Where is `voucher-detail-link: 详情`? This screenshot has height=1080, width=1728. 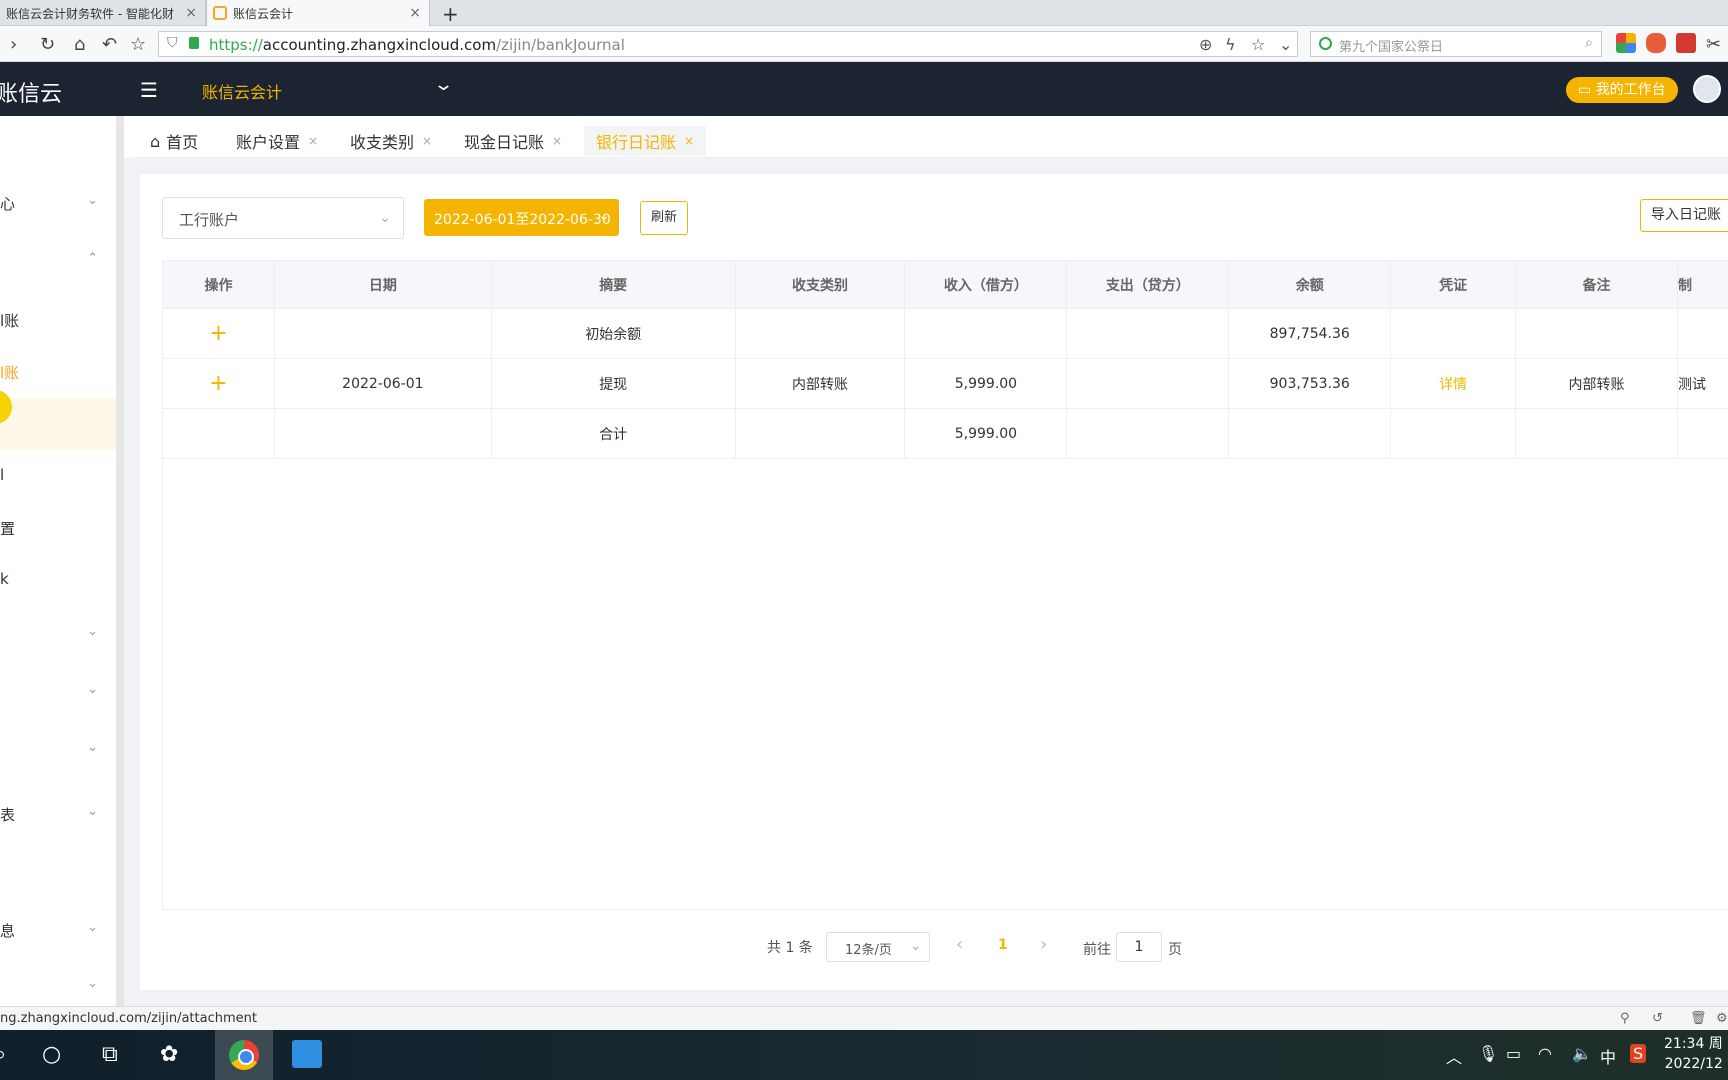 voucher-detail-link: 详情 is located at coordinates (1453, 383).